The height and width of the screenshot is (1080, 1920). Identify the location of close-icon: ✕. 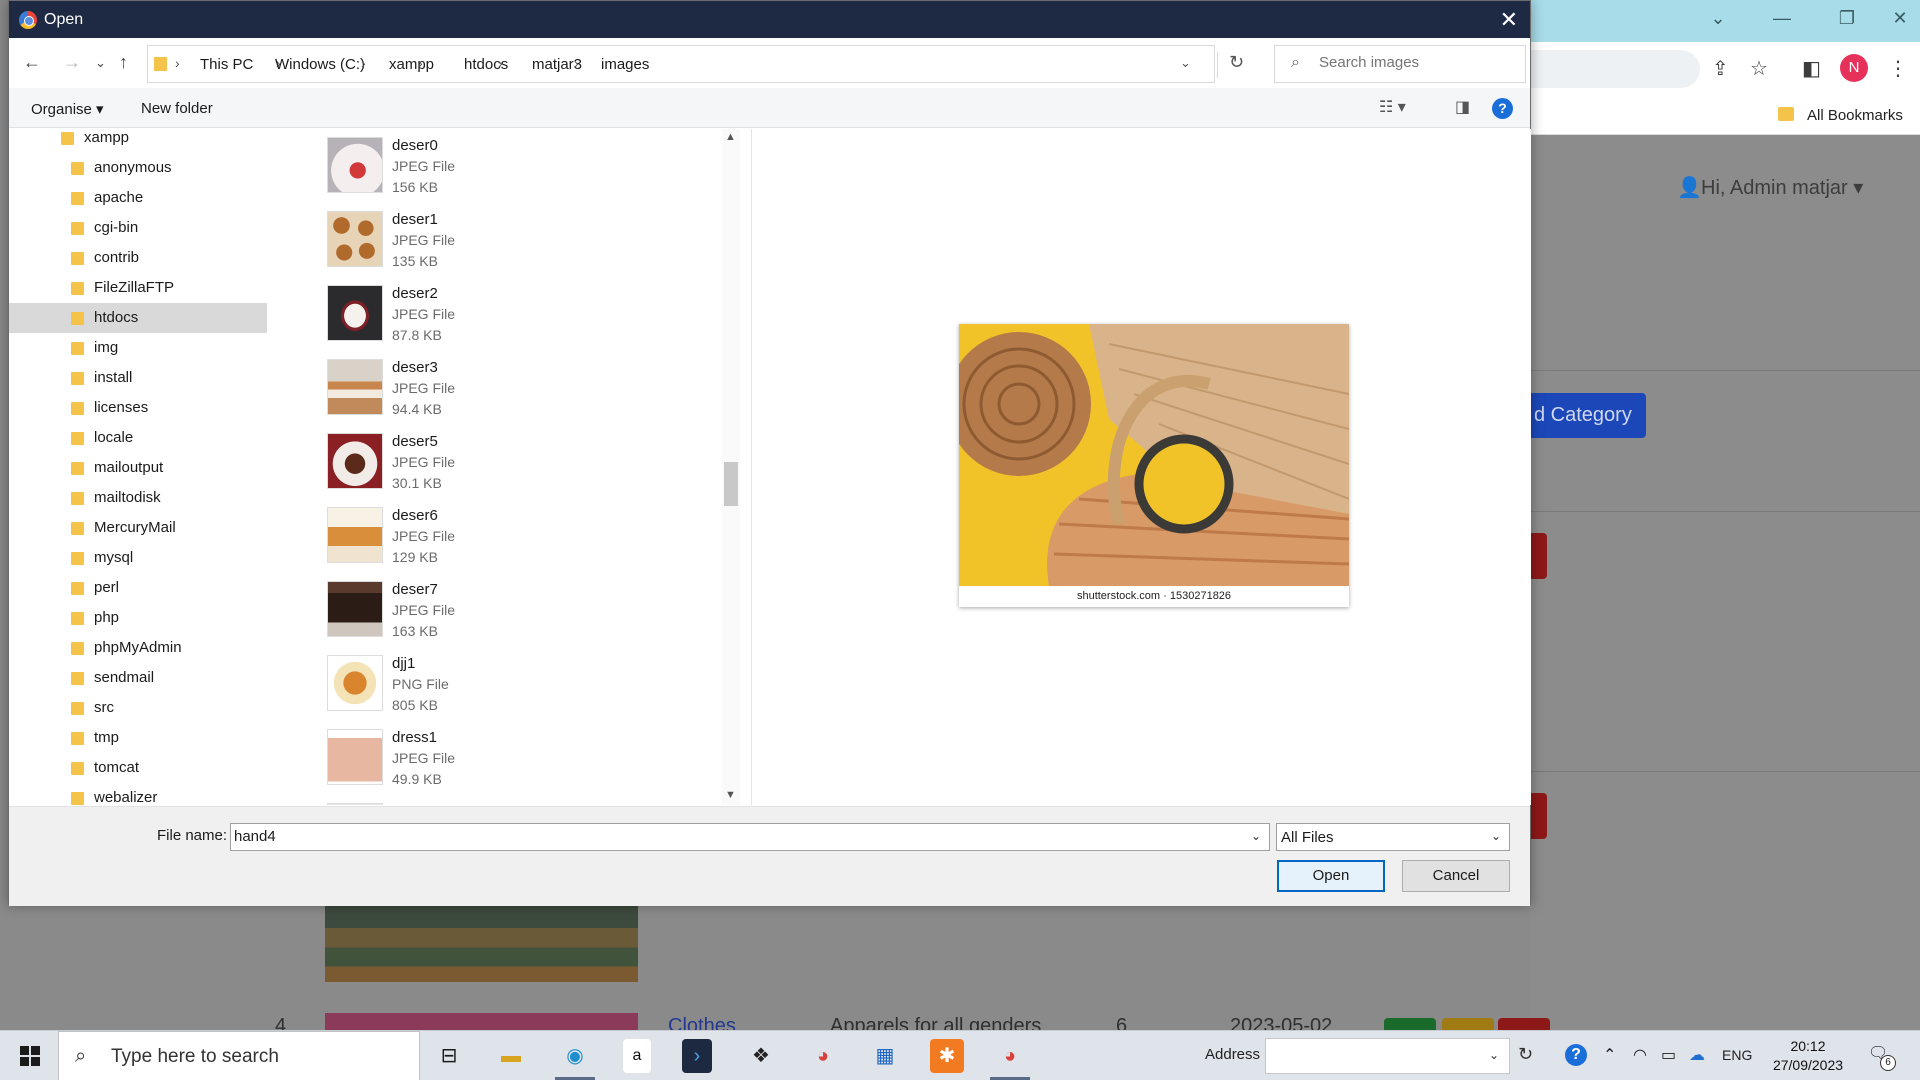
(1900, 20).